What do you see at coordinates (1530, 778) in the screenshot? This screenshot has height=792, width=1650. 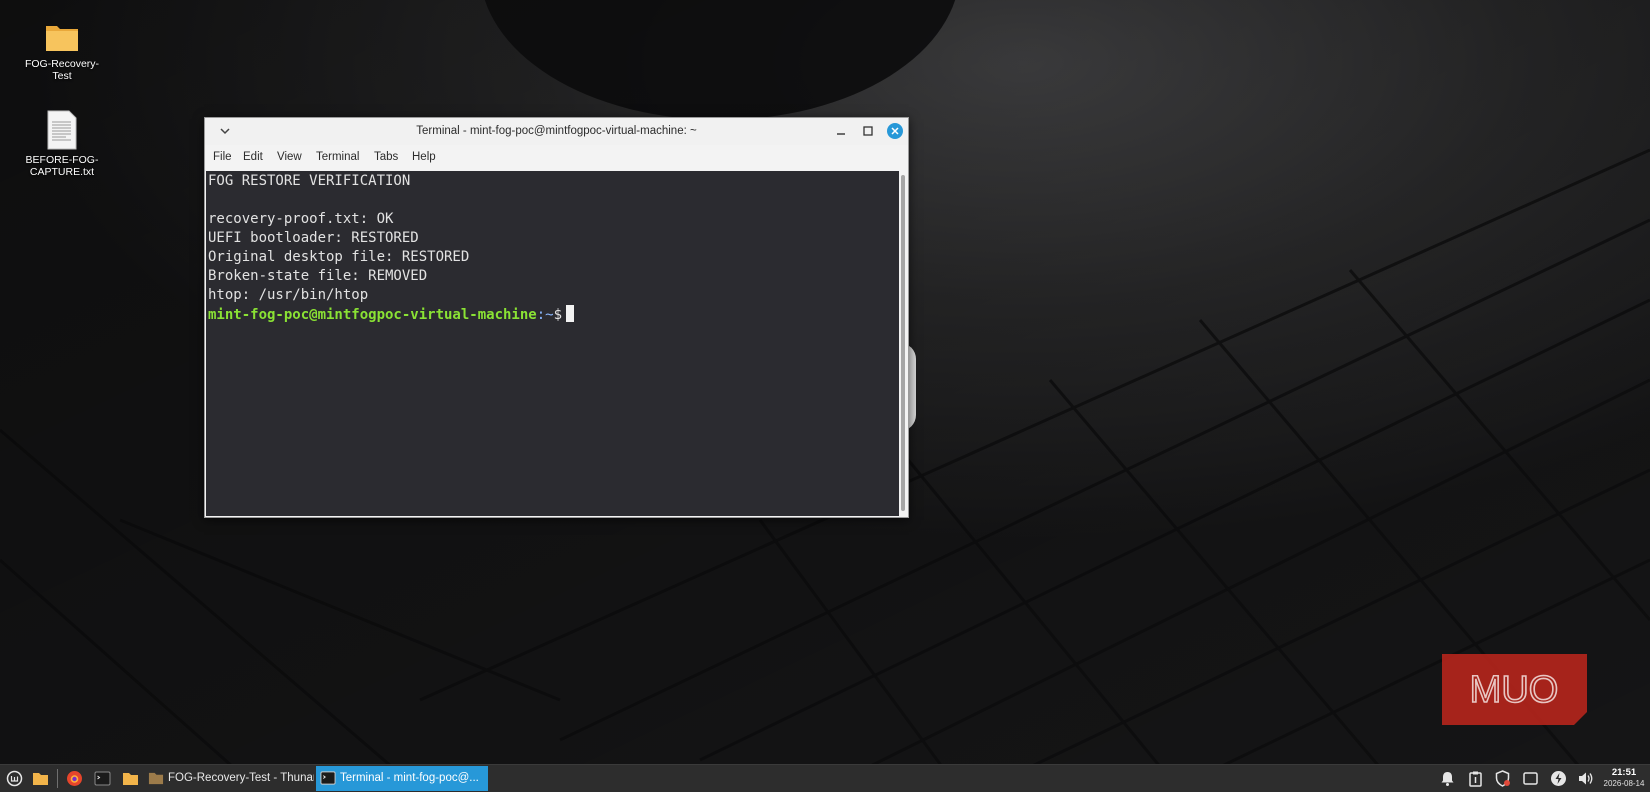 I see `window-icon` at bounding box center [1530, 778].